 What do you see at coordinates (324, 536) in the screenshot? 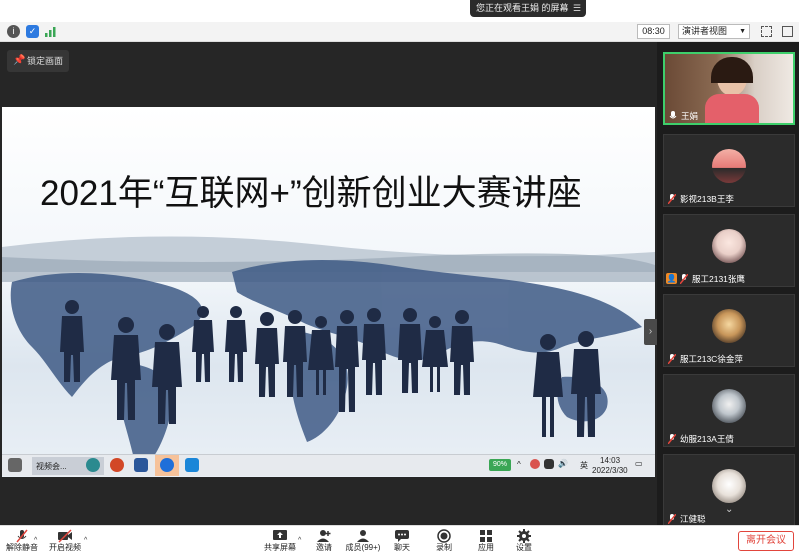
I see `invite-icon` at bounding box center [324, 536].